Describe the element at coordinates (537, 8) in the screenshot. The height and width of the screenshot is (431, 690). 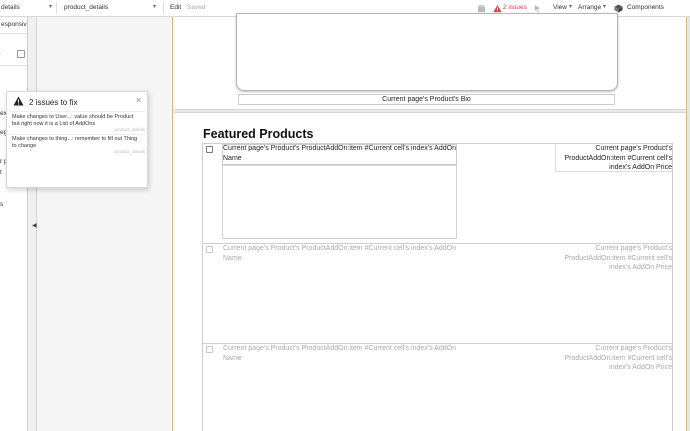
I see `cursor-icon` at that location.